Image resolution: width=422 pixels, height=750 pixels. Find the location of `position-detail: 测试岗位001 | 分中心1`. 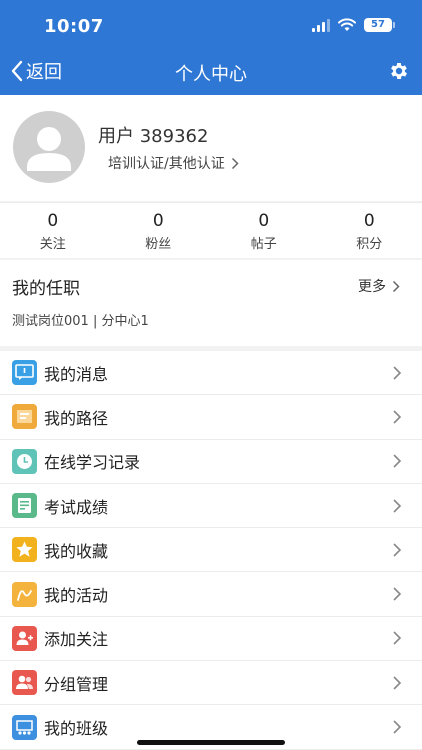

position-detail: 测试岗位001 | 分中心1 is located at coordinates (80, 321).